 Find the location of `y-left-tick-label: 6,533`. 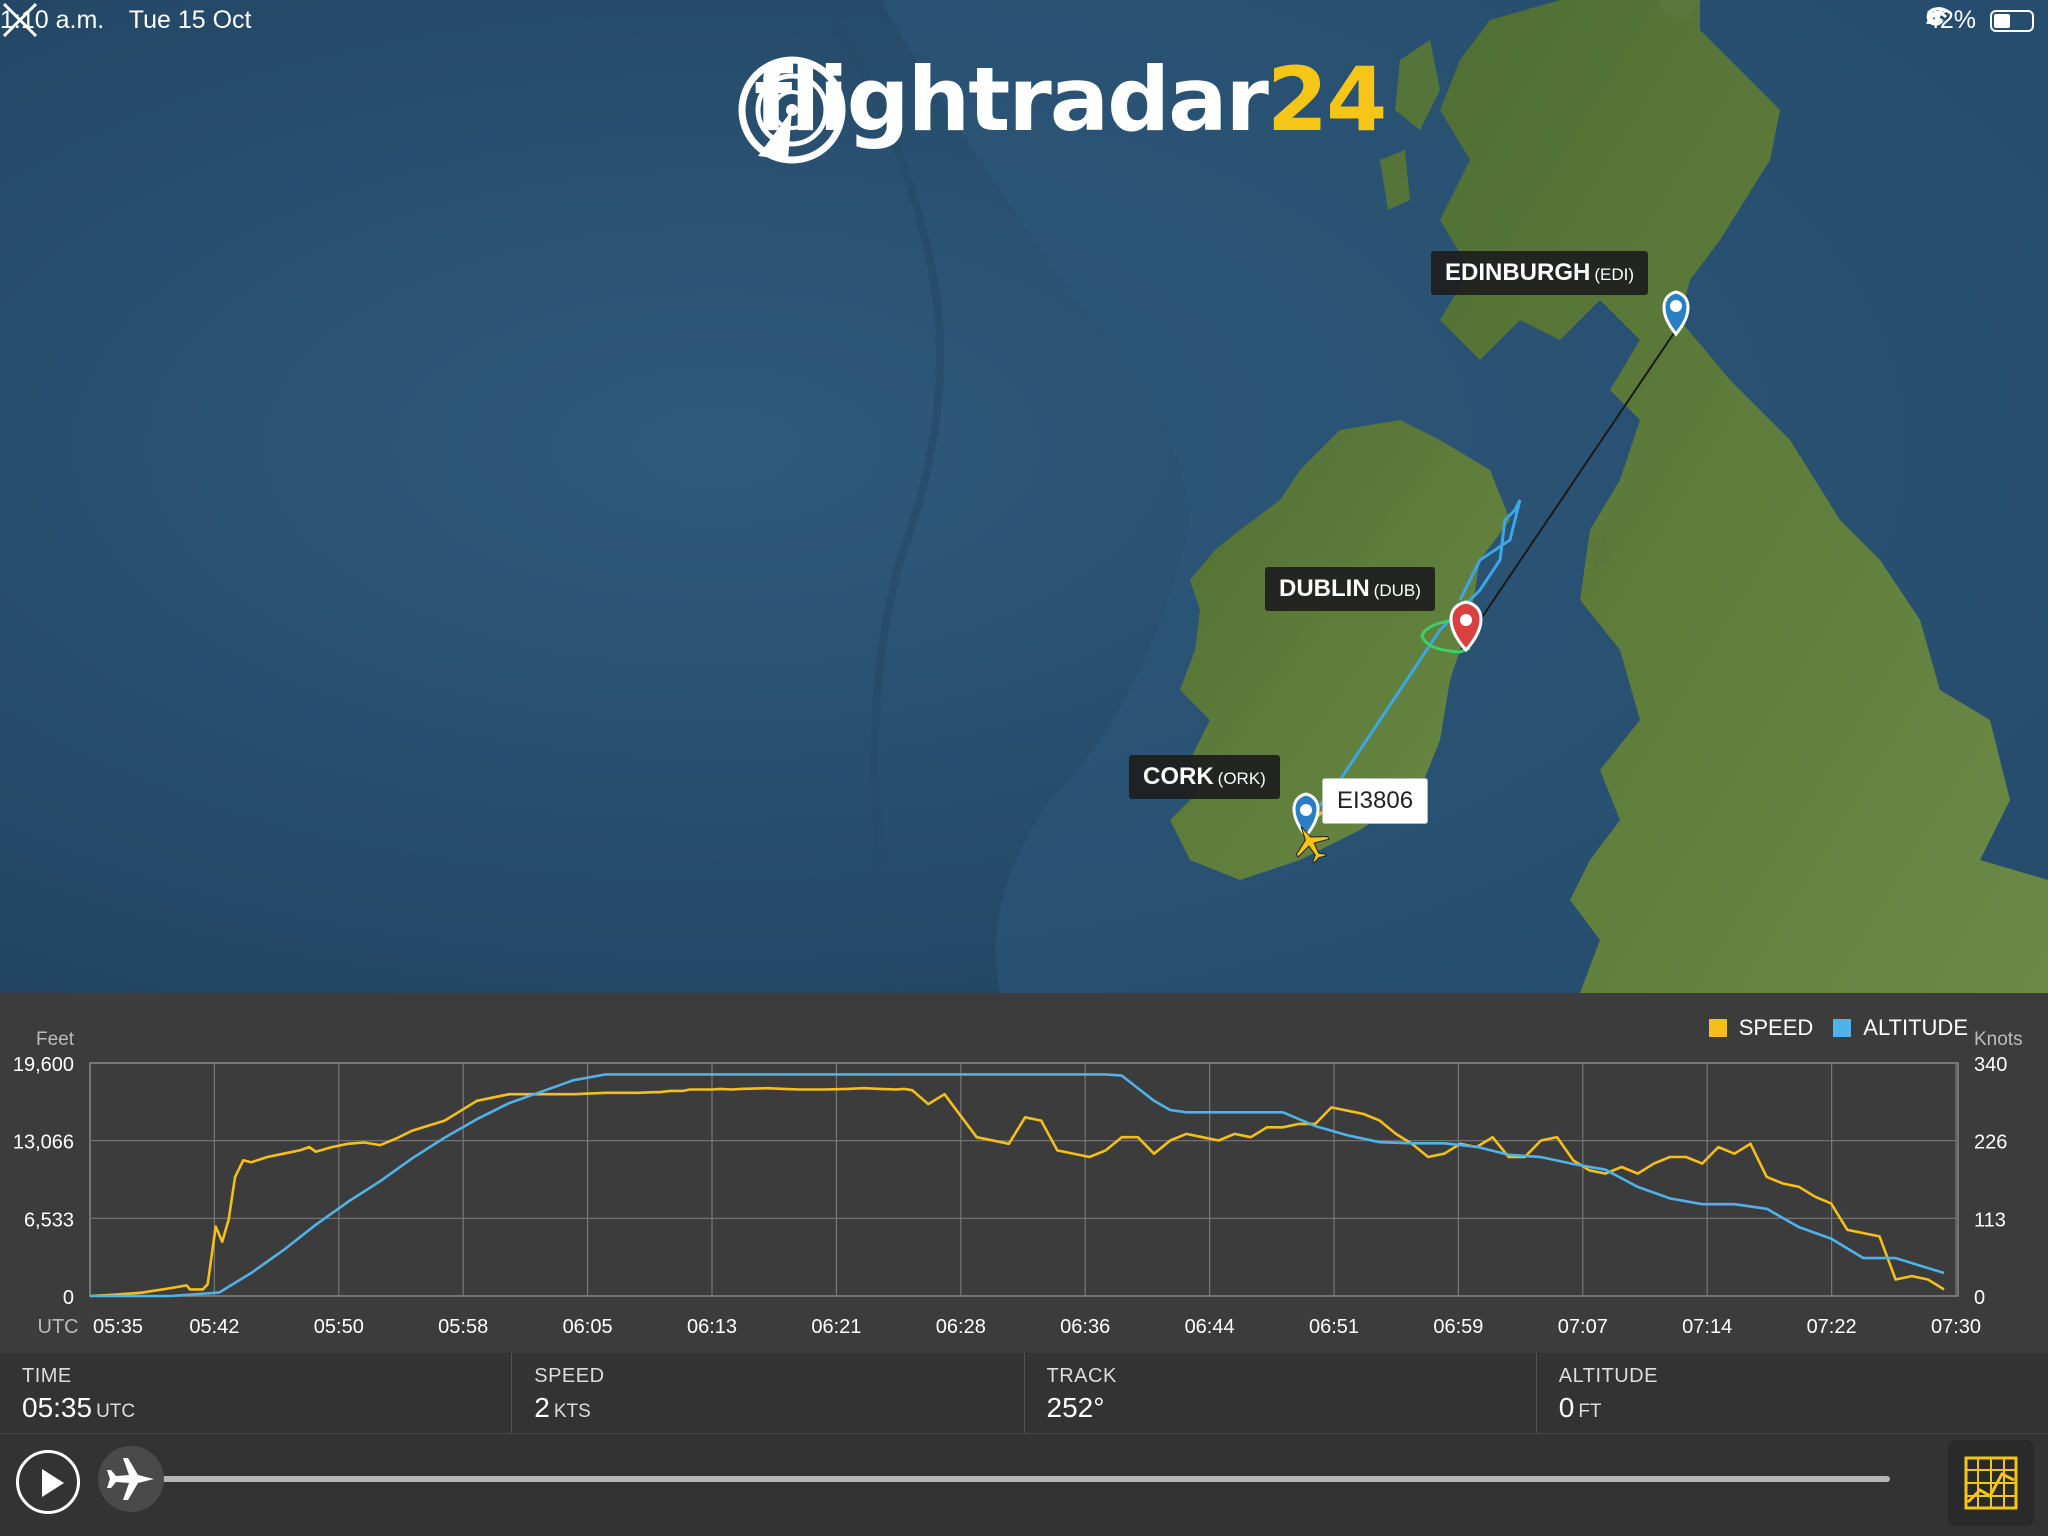

y-left-tick-label: 6,533 is located at coordinates (49, 1220).